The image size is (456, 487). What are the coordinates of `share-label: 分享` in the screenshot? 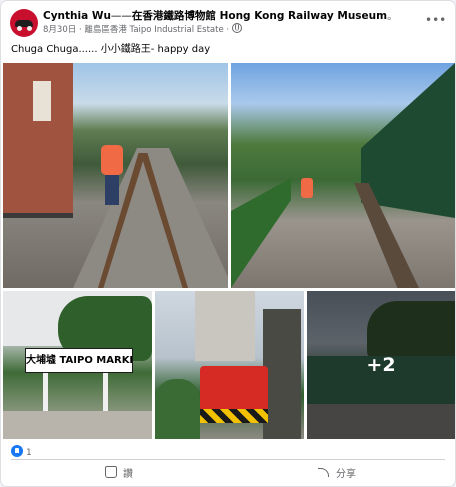 It's located at (346, 474).